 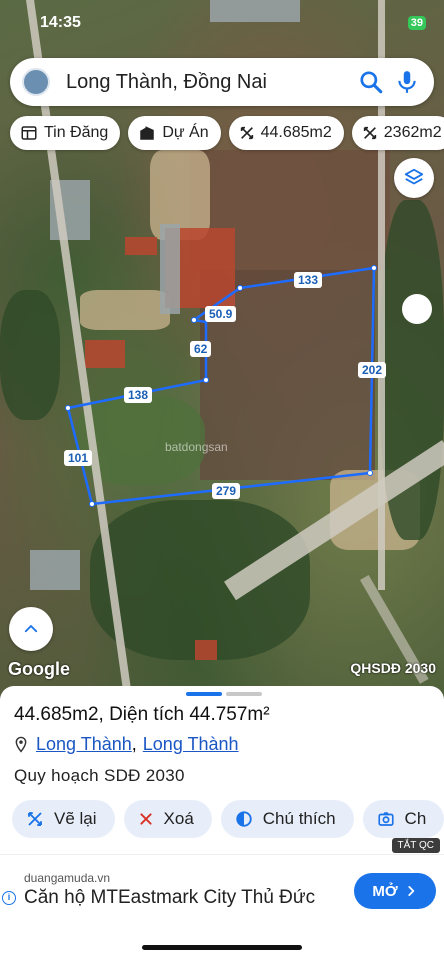 What do you see at coordinates (76, 132) in the screenshot?
I see `chip-label: Tin Đăng` at bounding box center [76, 132].